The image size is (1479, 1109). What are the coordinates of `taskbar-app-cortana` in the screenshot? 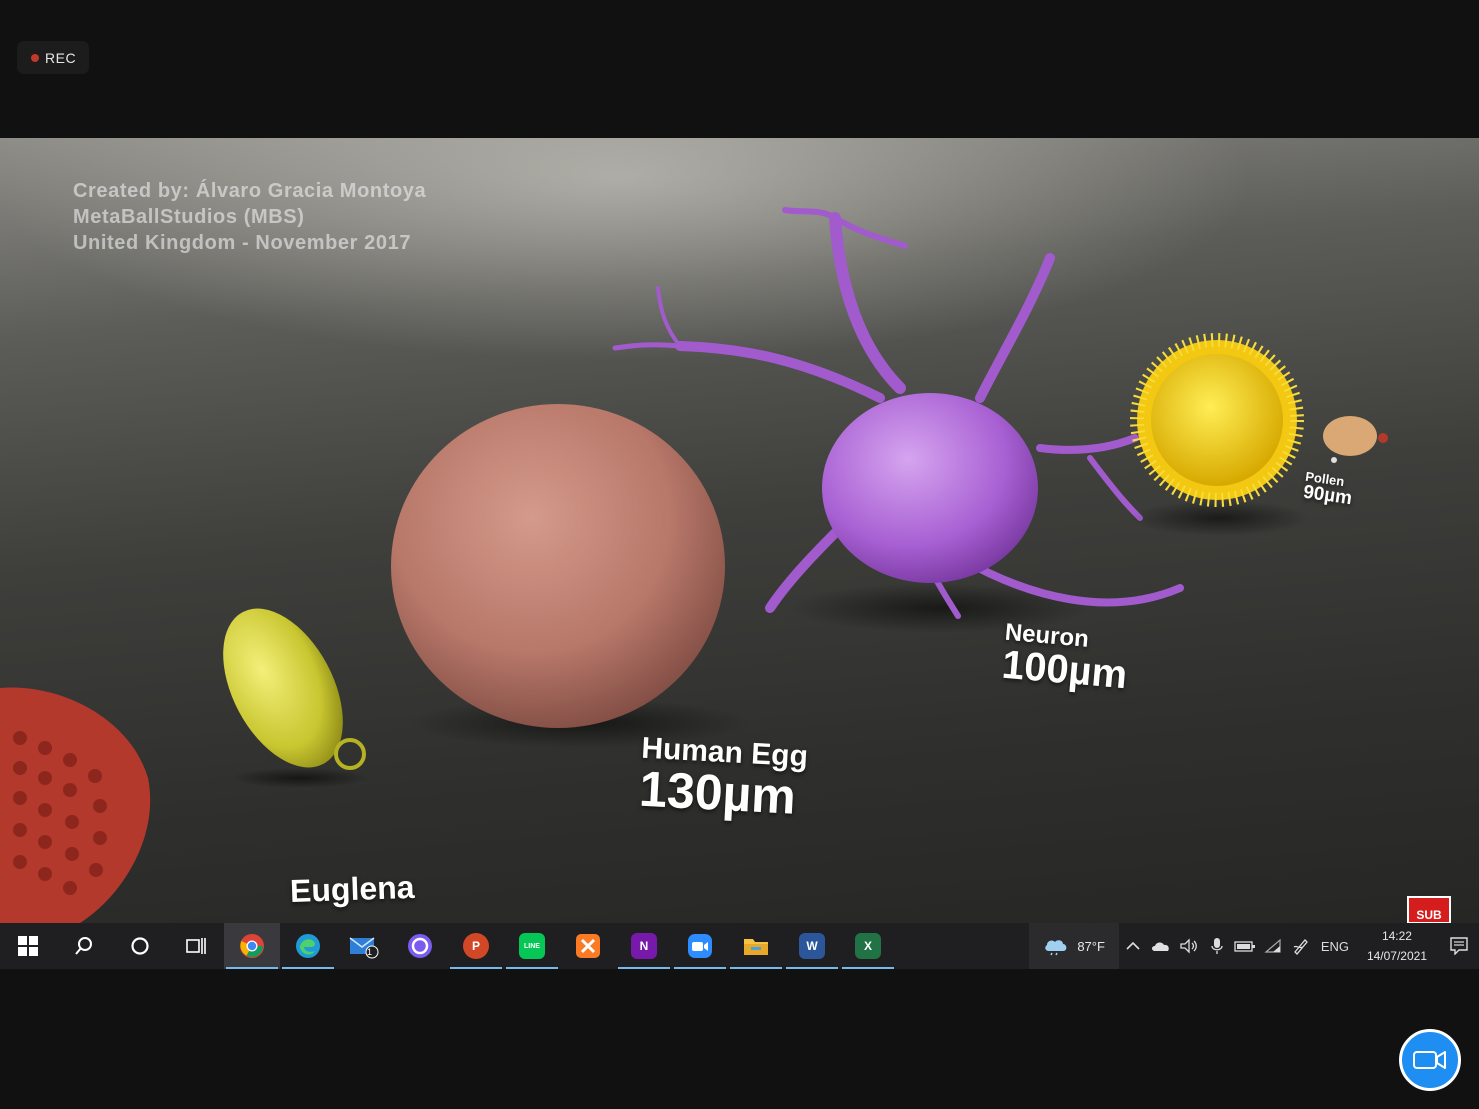 It's located at (420, 946).